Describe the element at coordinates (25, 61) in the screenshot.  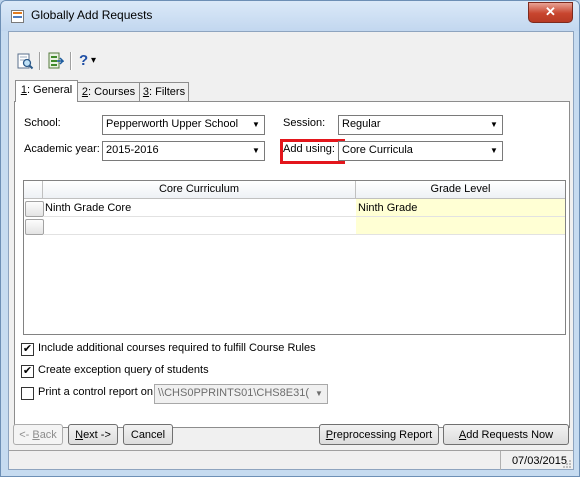
I see `preview-icon` at that location.